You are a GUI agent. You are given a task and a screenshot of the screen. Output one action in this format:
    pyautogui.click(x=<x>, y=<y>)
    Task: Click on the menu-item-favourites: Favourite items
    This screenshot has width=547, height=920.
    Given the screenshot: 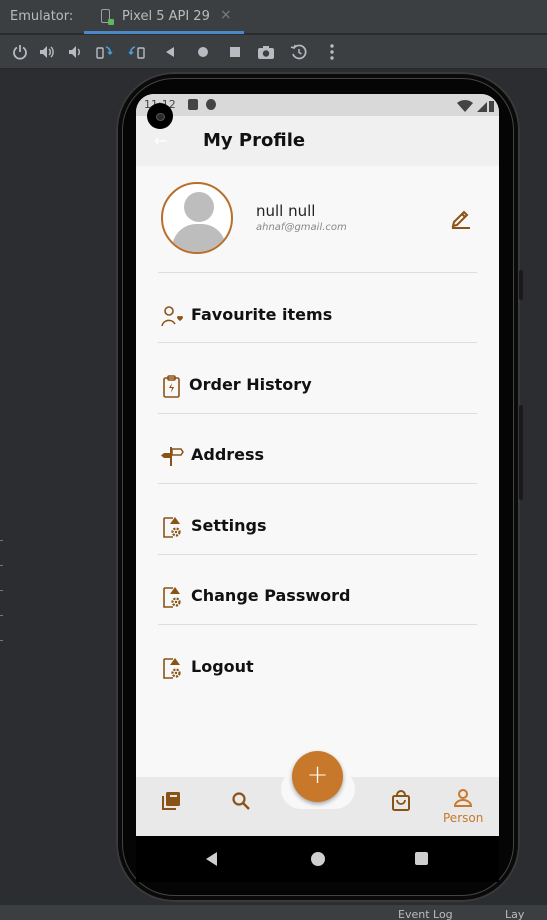 What is the action you would take?
    pyautogui.click(x=317, y=314)
    